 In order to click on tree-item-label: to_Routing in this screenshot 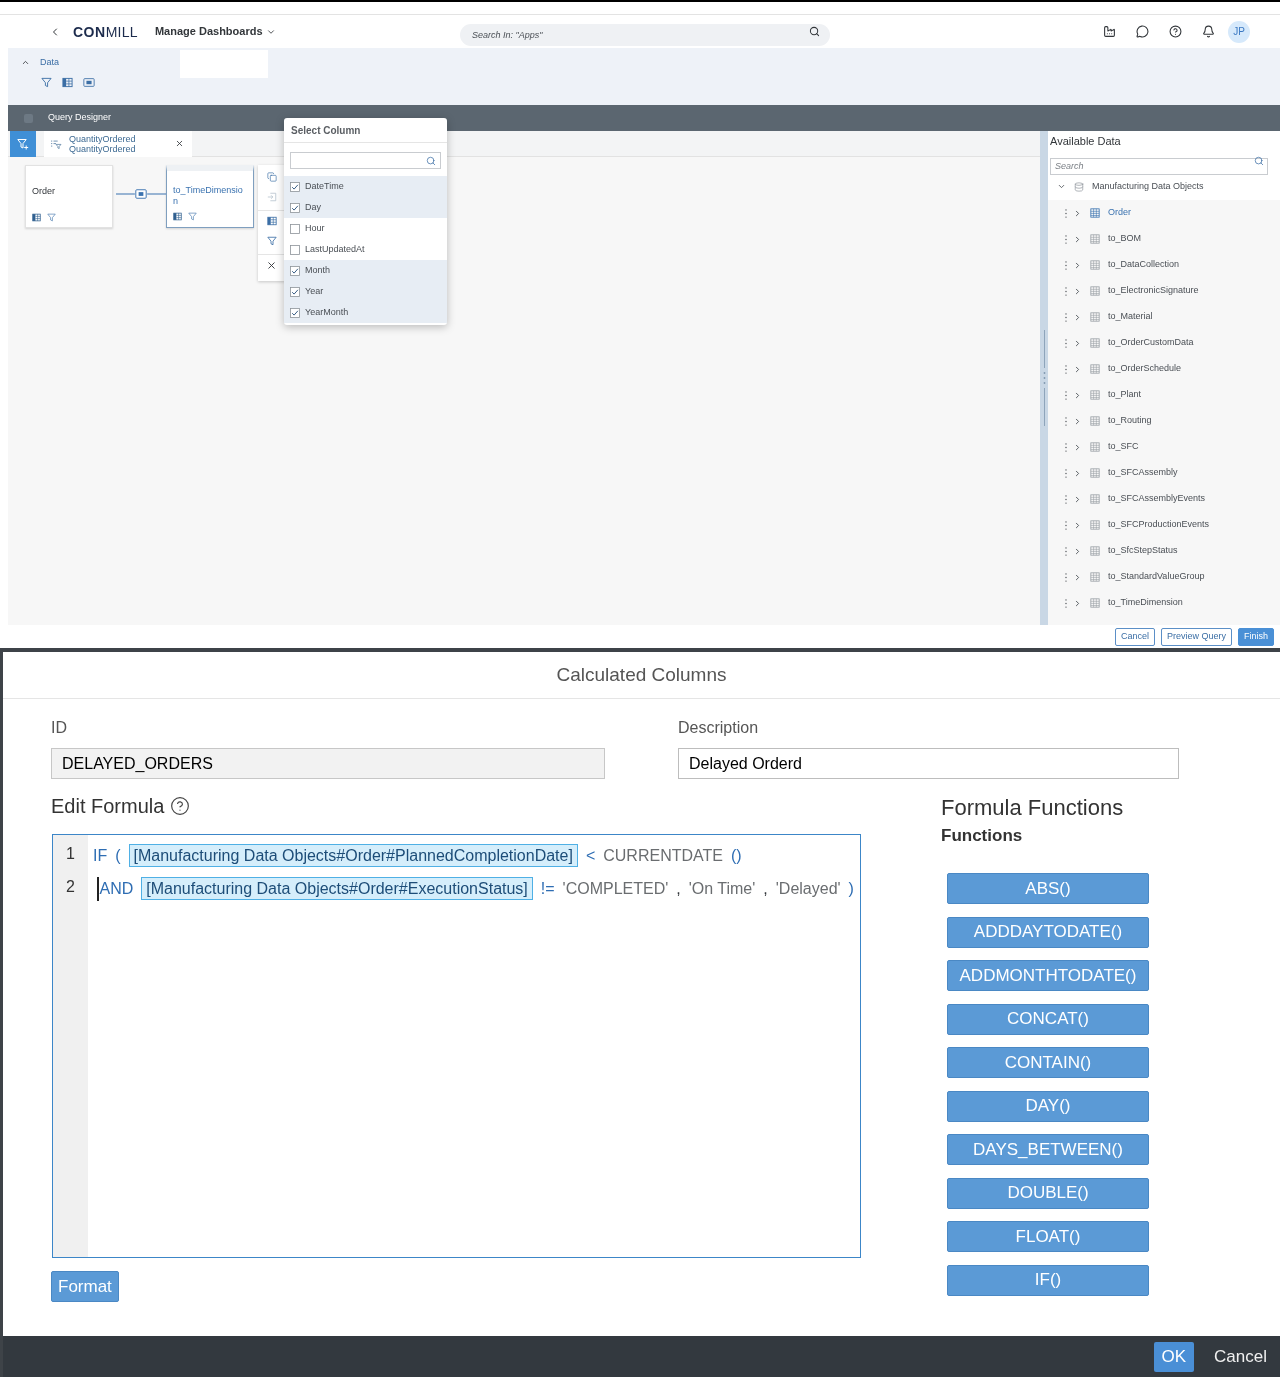, I will do `click(1130, 421)`.